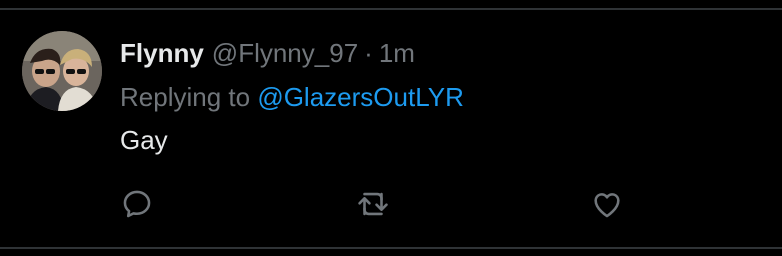 Image resolution: width=782 pixels, height=256 pixels. I want to click on reply-icon, so click(137, 204).